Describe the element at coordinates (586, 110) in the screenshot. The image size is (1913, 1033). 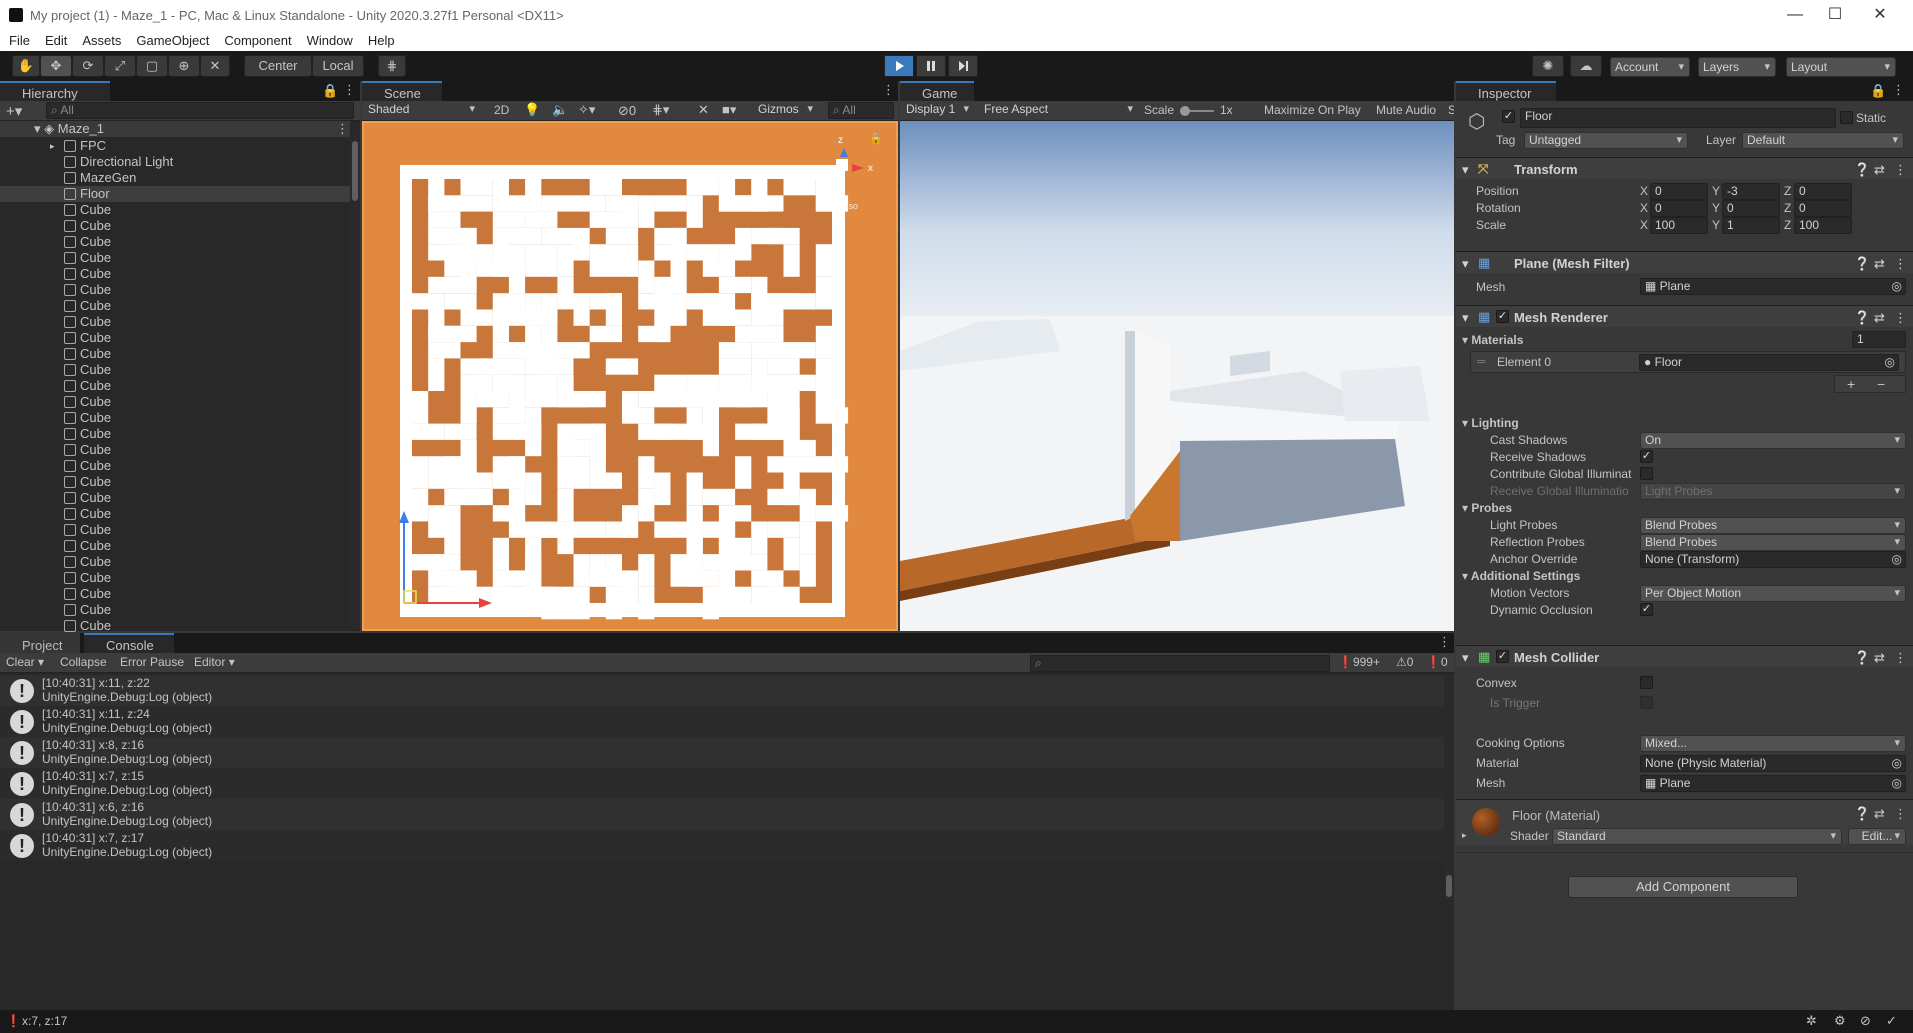
I see `effects-icon: ✧▾` at that location.